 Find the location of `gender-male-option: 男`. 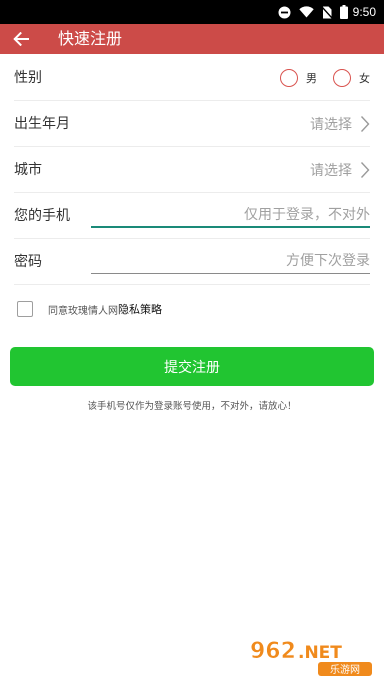

gender-male-option: 男 is located at coordinates (298, 78).